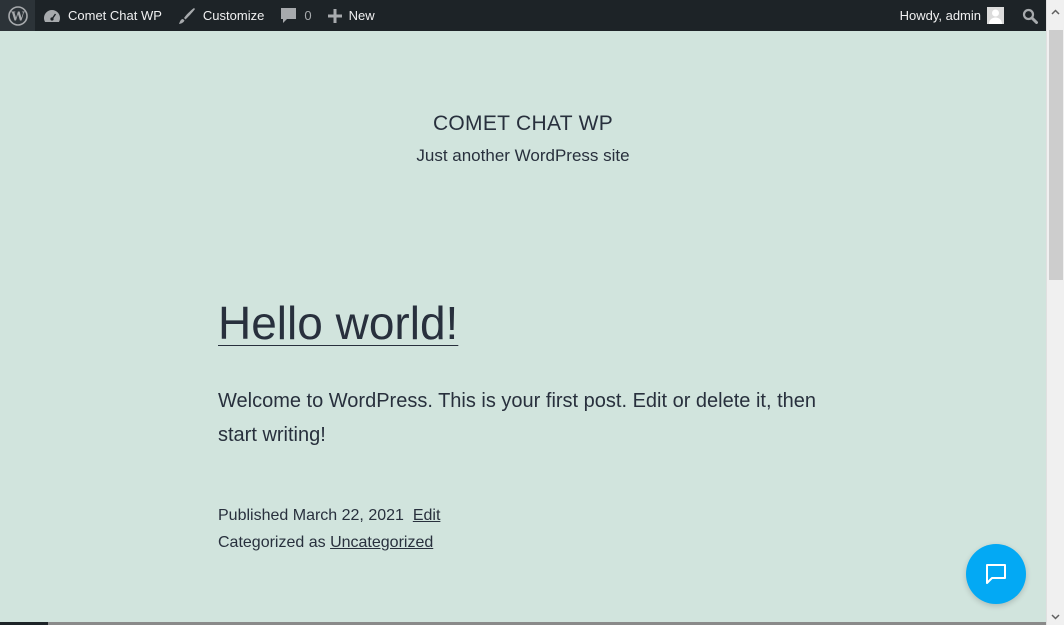 This screenshot has width=1064, height=625. Describe the element at coordinates (338, 323) in the screenshot. I see `post-title-link: Hello world!` at that location.